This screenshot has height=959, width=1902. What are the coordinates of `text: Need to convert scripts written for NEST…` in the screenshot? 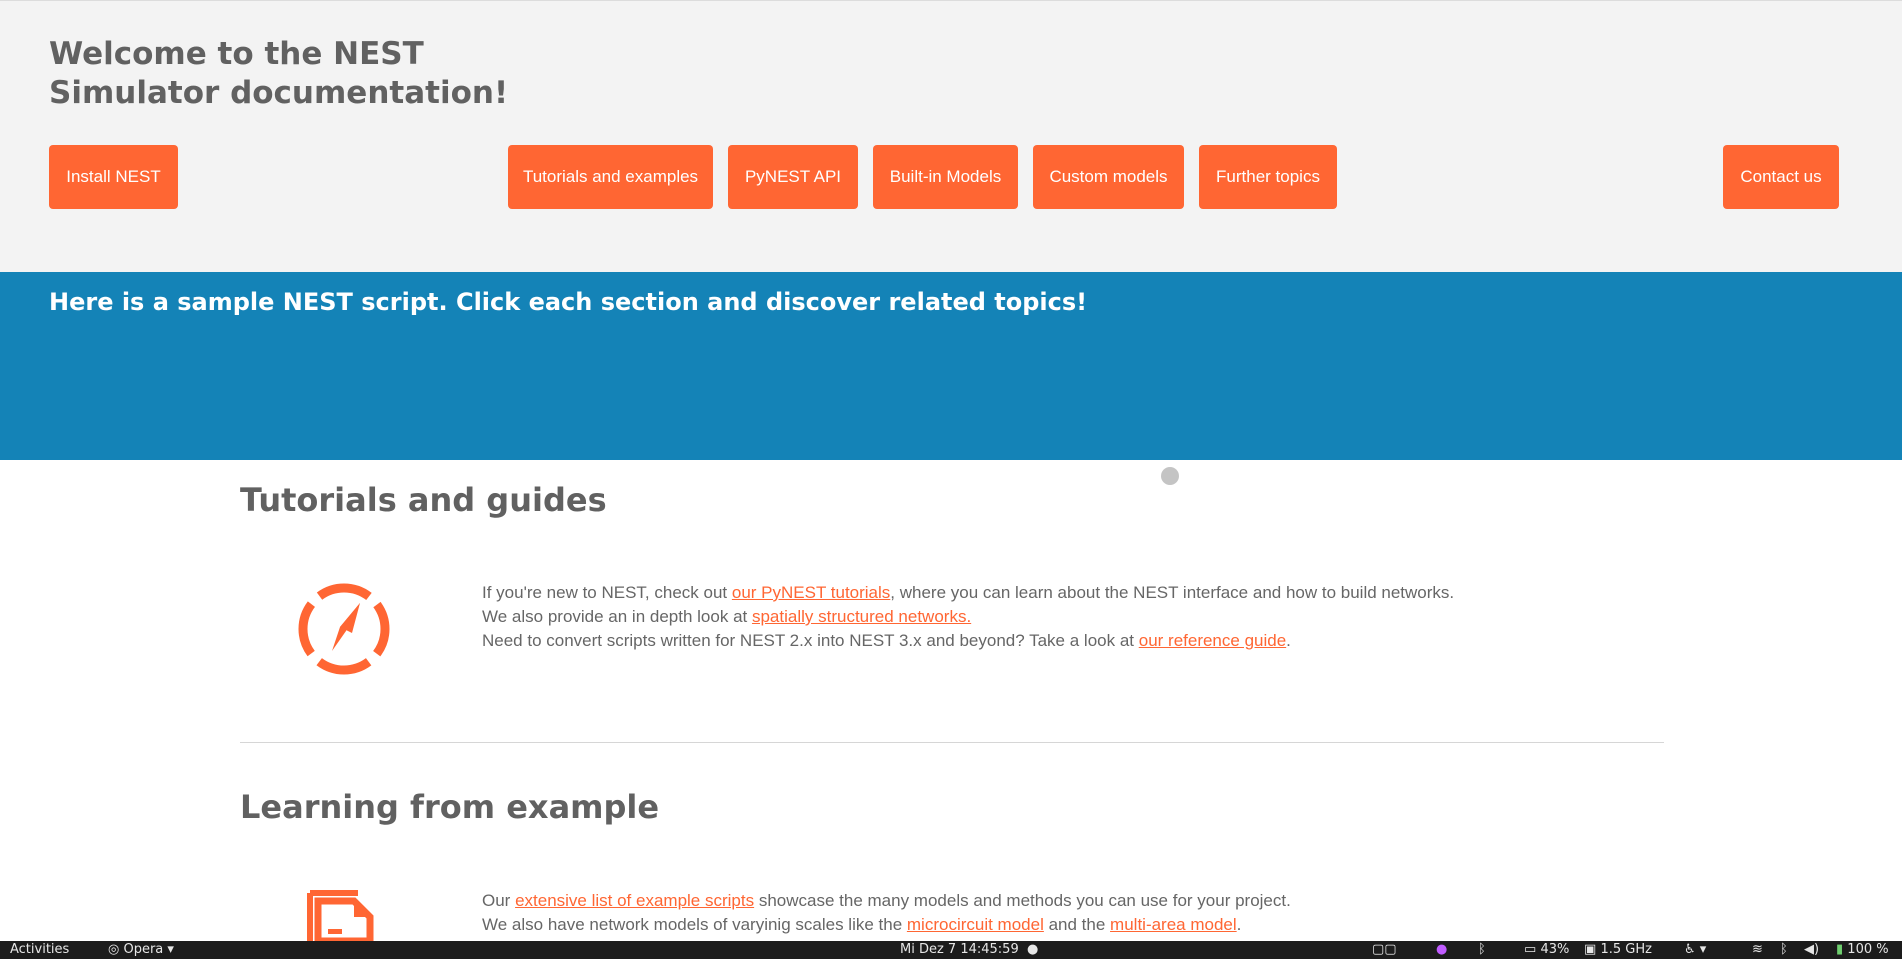 It's located at (810, 640).